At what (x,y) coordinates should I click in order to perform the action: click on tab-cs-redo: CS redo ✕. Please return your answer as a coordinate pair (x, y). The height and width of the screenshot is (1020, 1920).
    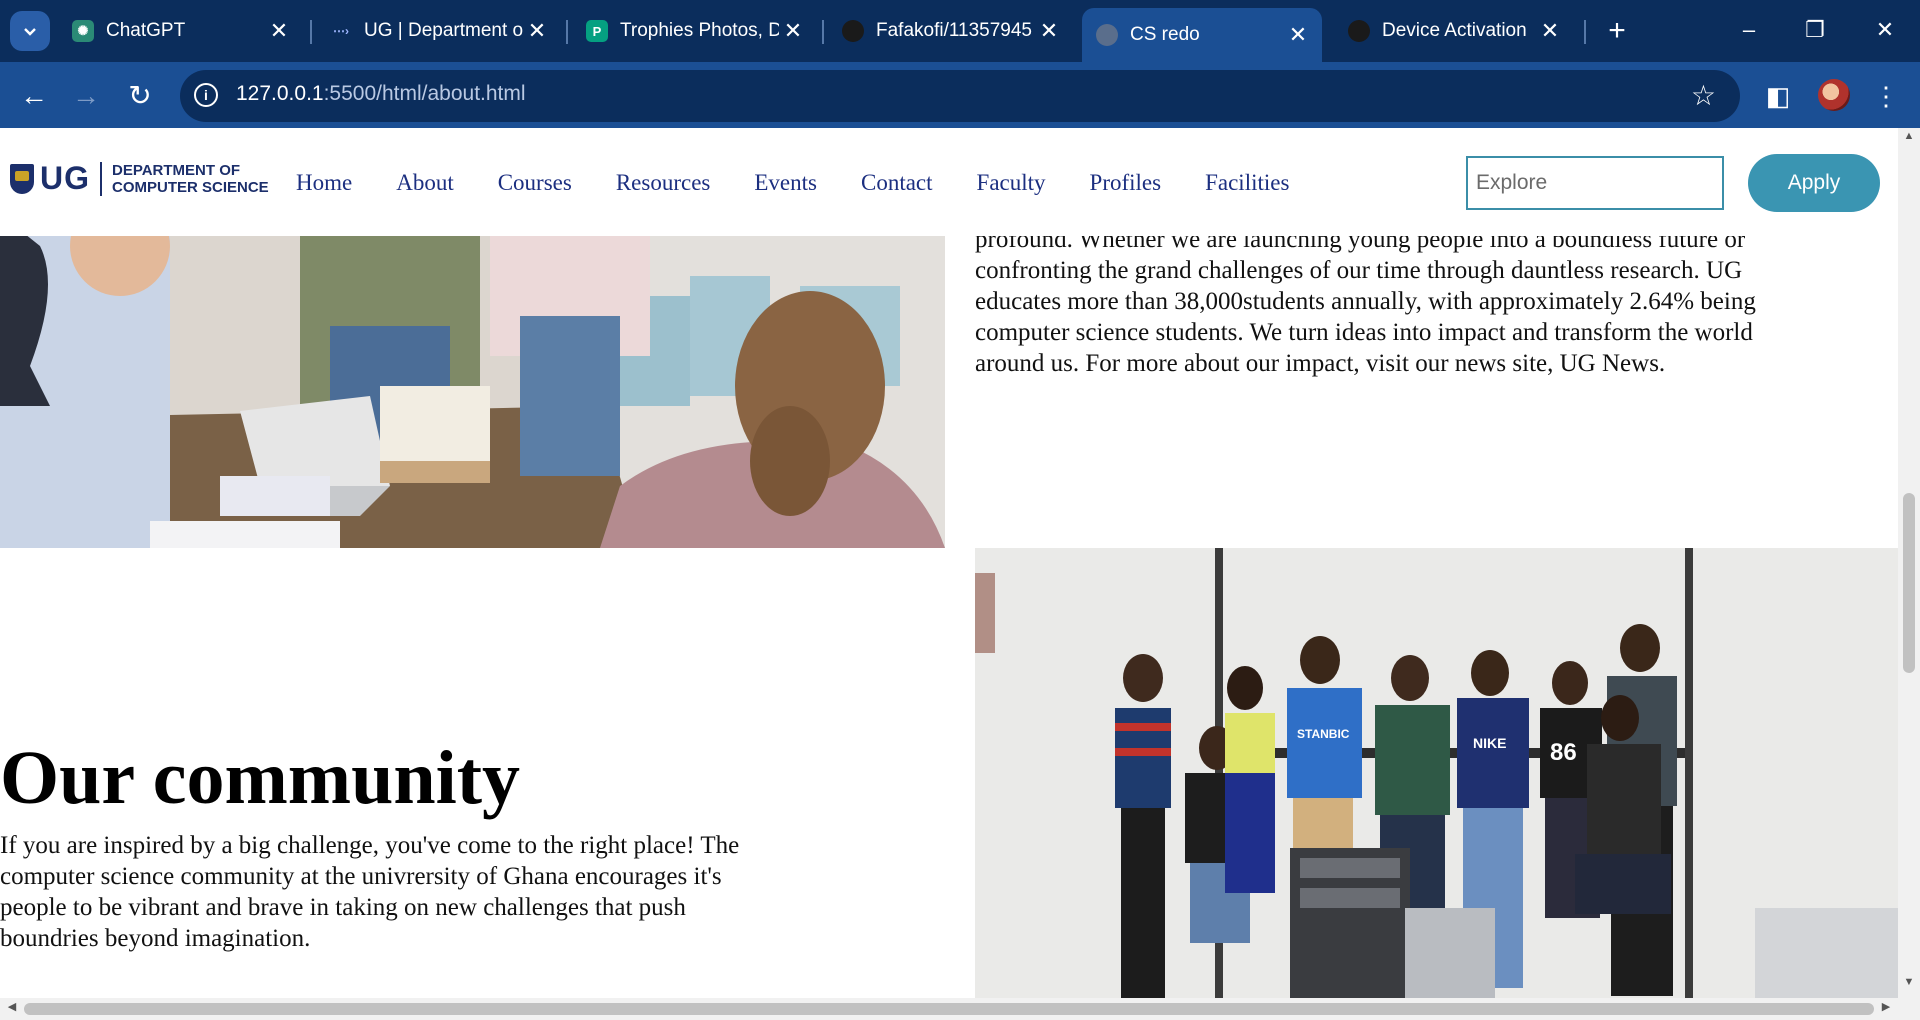
    Looking at the image, I should click on (1202, 35).